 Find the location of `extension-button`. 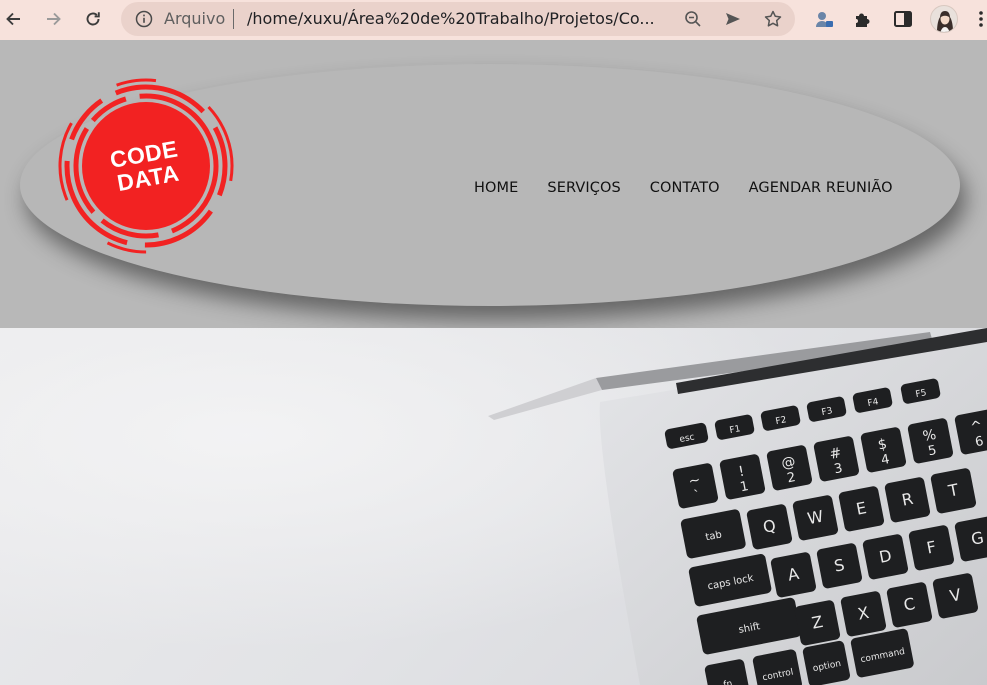

extension-button is located at coordinates (824, 19).